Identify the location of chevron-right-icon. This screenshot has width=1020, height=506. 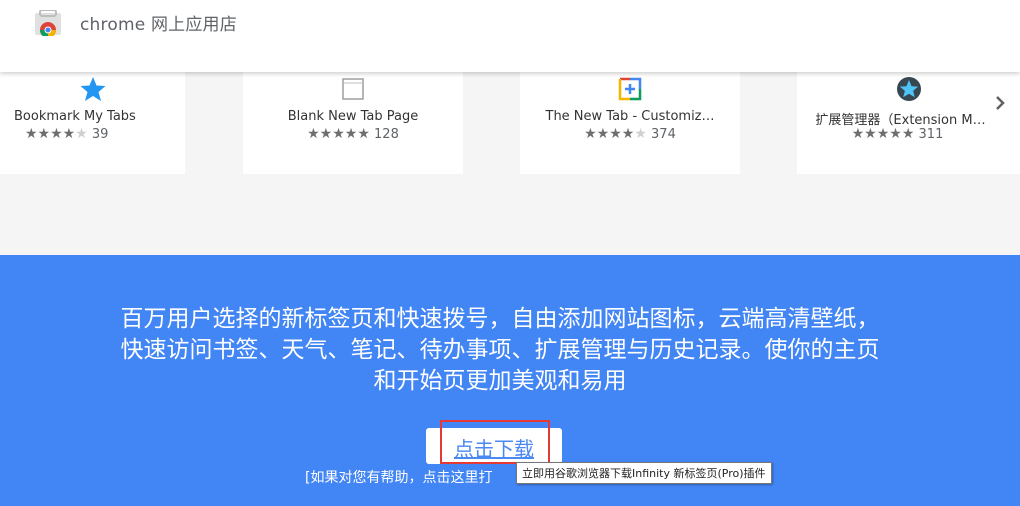
(1000, 103).